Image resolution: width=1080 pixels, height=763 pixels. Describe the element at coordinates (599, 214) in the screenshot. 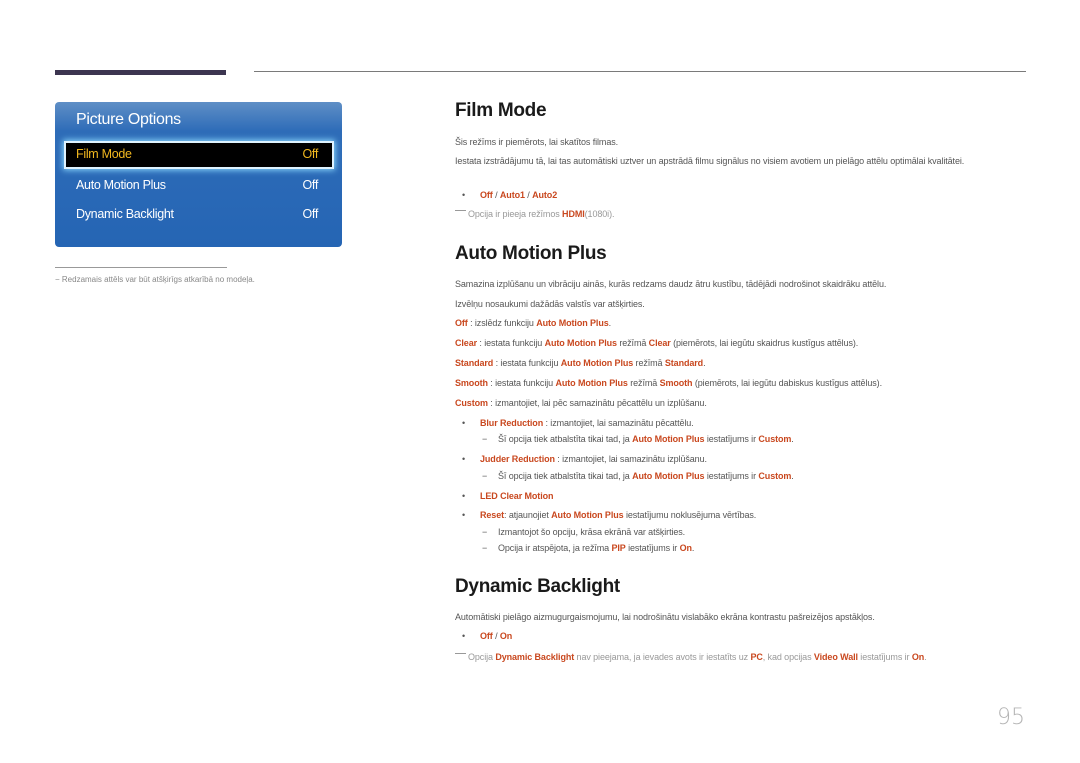

I see `text: (1080i).` at that location.